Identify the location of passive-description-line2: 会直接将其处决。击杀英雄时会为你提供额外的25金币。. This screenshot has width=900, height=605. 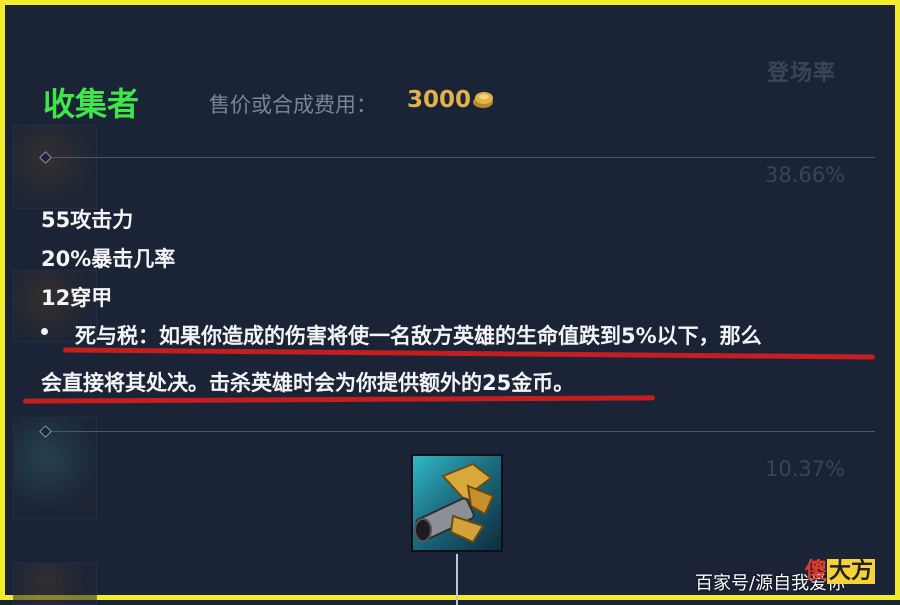
(308, 383).